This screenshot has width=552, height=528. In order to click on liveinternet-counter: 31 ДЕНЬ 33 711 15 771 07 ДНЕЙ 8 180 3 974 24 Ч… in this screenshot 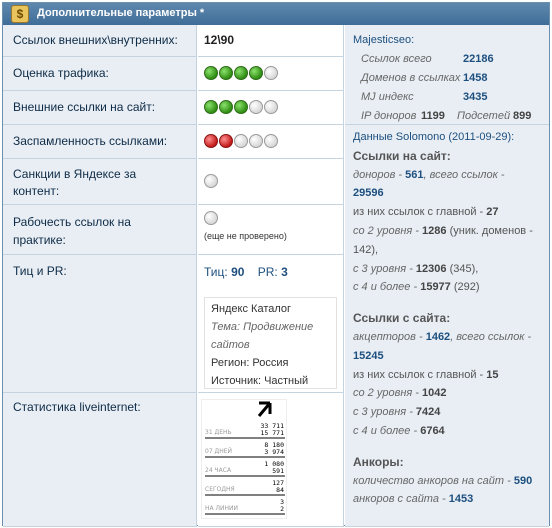, I will do `click(244, 459)`.